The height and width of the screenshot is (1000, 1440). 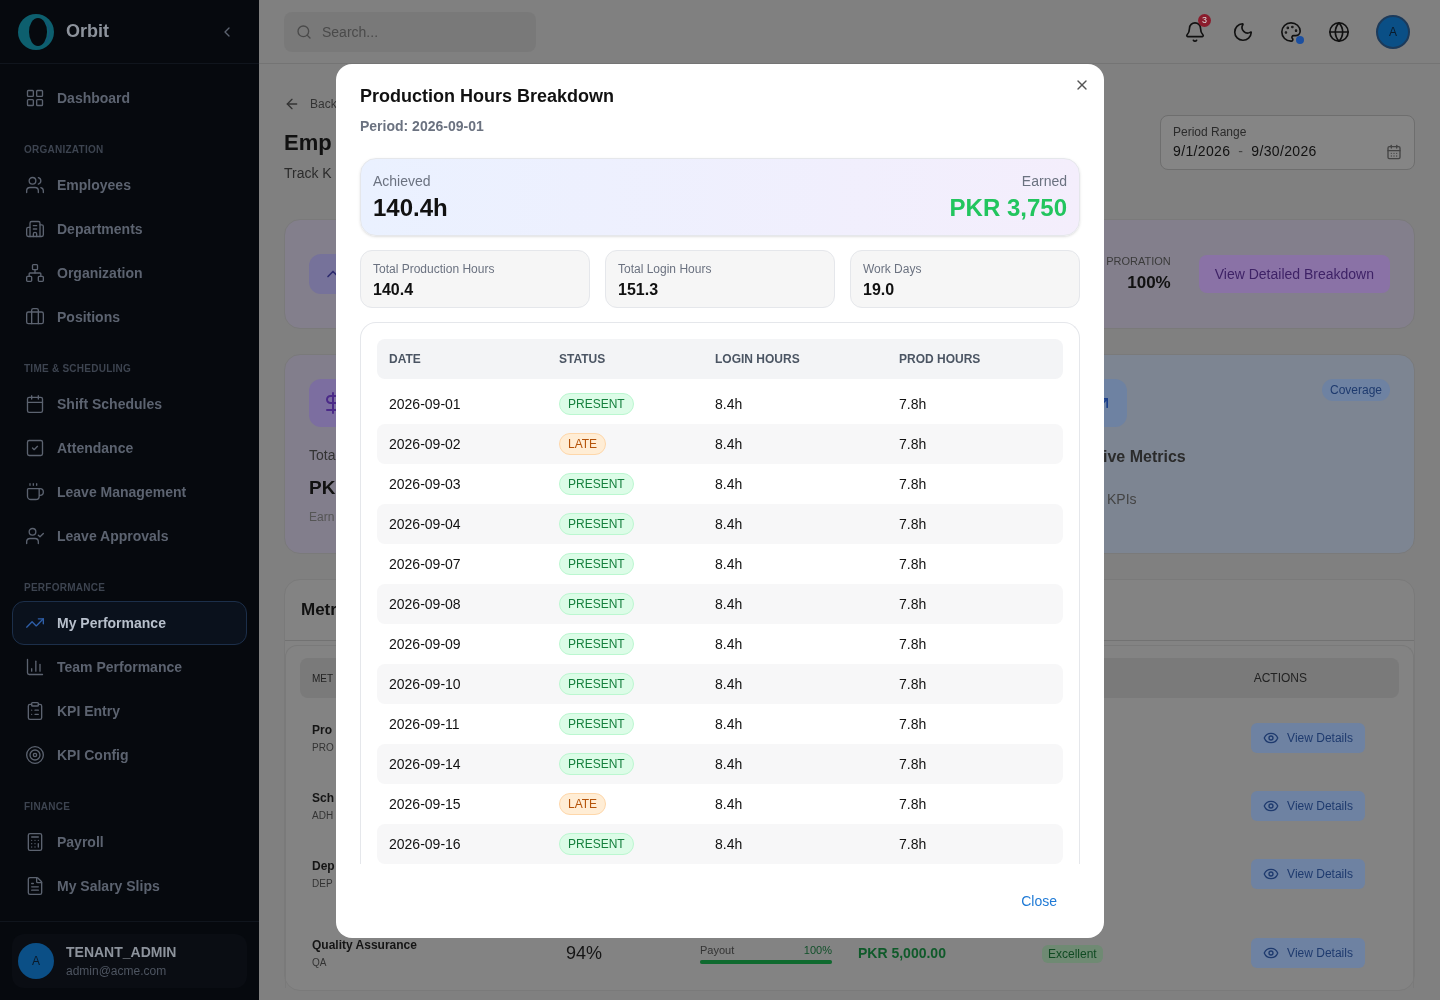 I want to click on column-header: ACTIONS, so click(x=1280, y=678).